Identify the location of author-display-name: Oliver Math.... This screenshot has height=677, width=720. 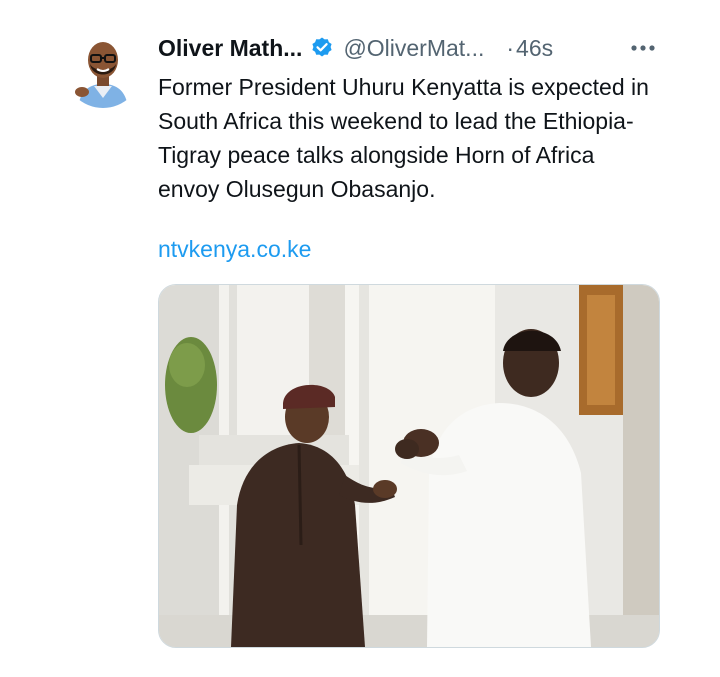
(230, 48).